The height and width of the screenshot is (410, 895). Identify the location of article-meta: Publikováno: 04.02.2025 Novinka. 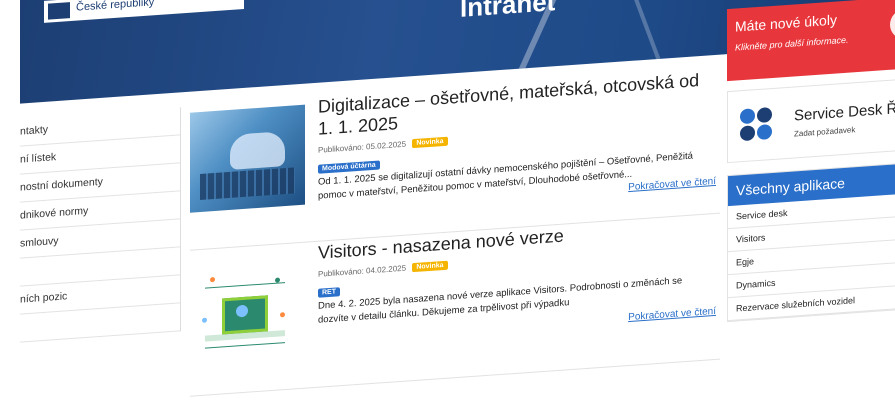
(383, 269).